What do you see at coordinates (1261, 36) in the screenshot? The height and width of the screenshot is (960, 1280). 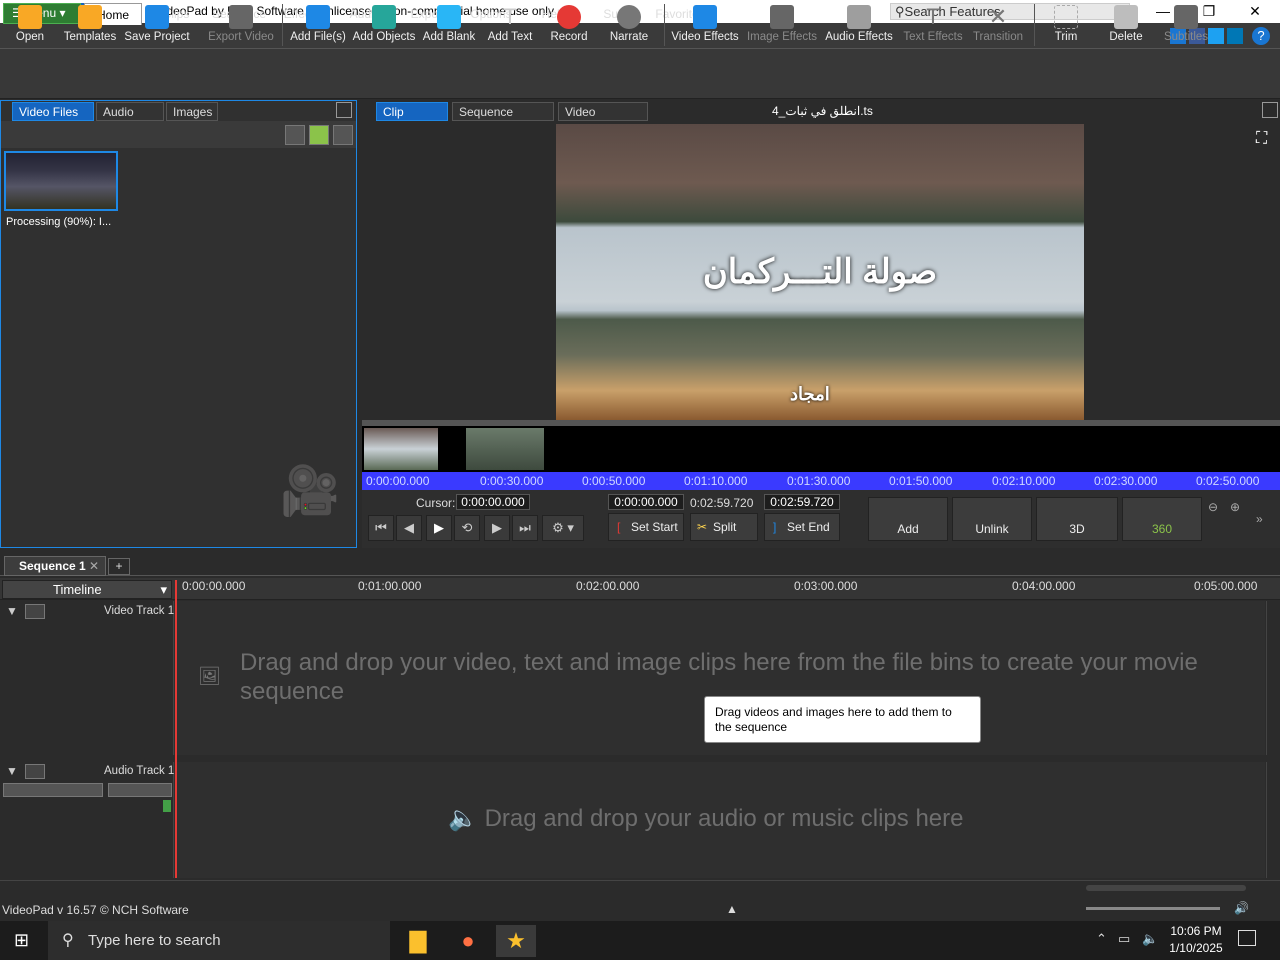 I see `help-icon: ?` at bounding box center [1261, 36].